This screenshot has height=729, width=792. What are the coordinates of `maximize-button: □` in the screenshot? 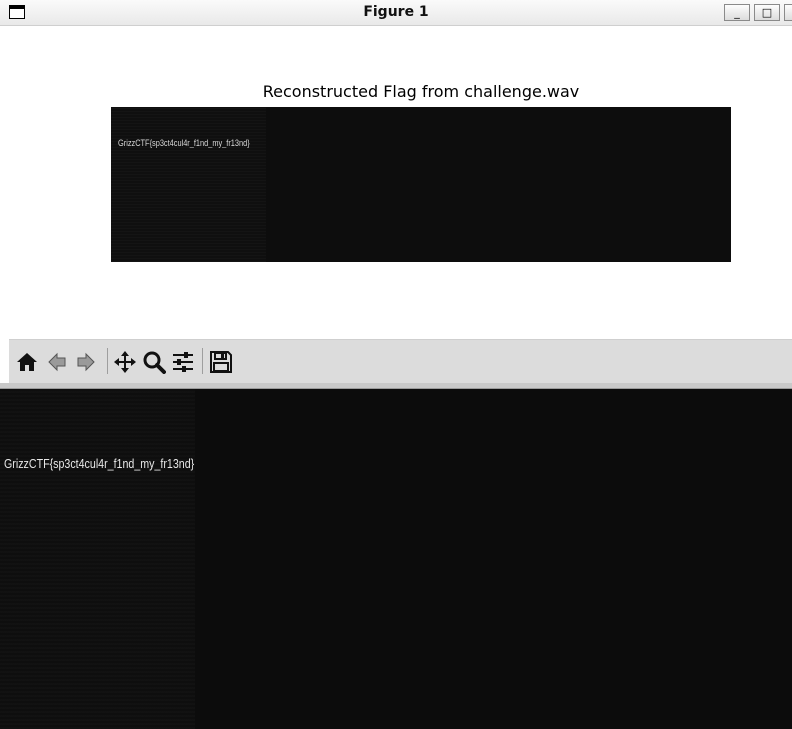 It's located at (767, 12).